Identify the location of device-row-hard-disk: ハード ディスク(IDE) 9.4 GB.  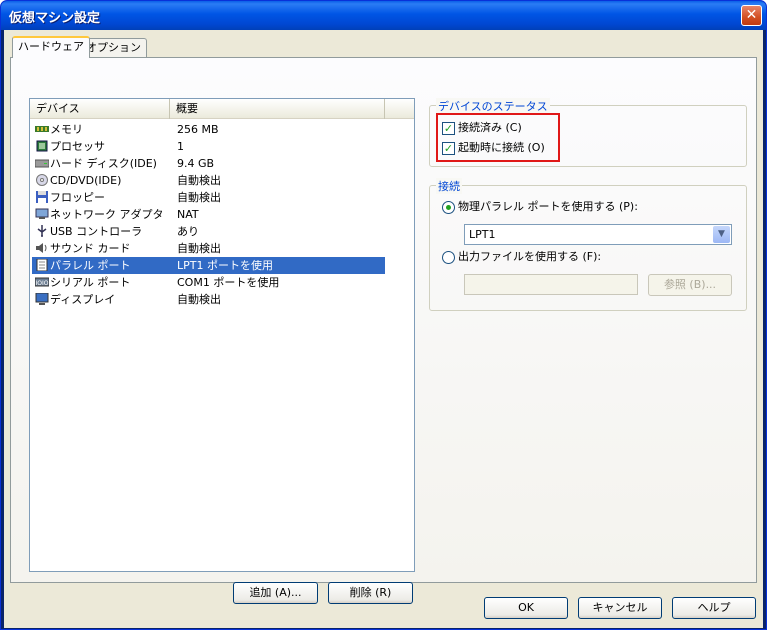
(208, 163).